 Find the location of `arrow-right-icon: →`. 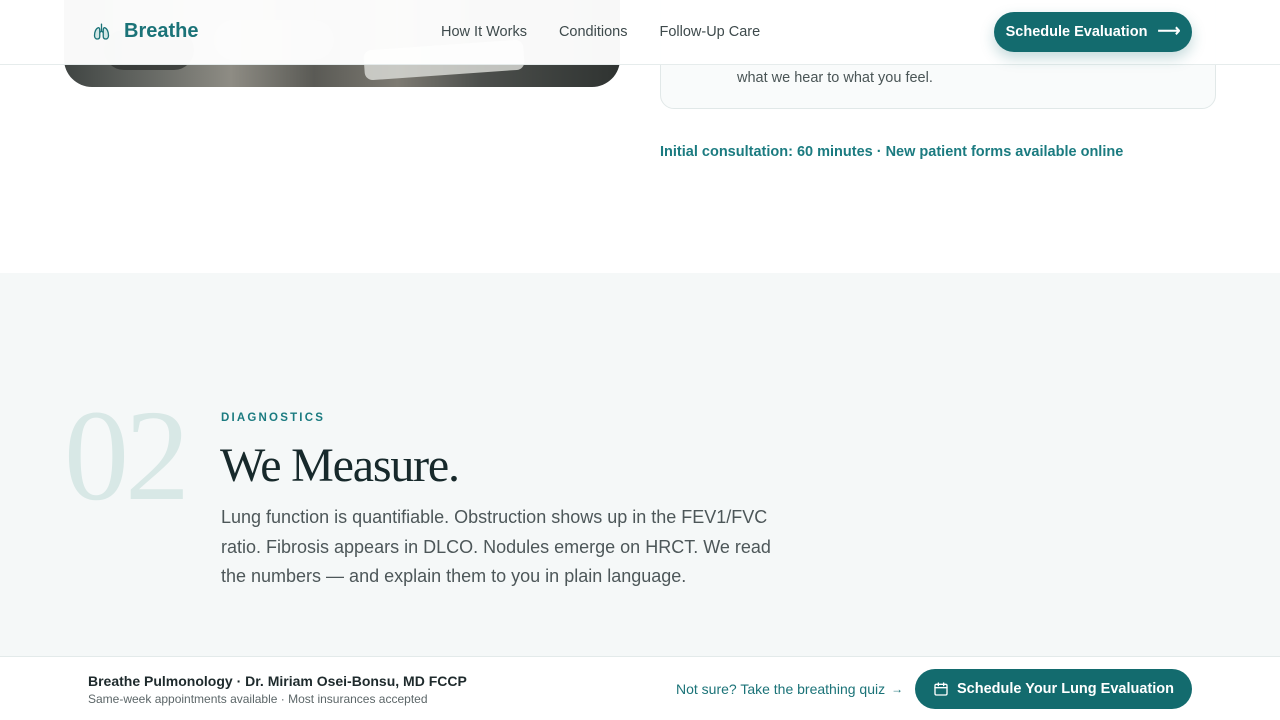

arrow-right-icon: → is located at coordinates (897, 689).